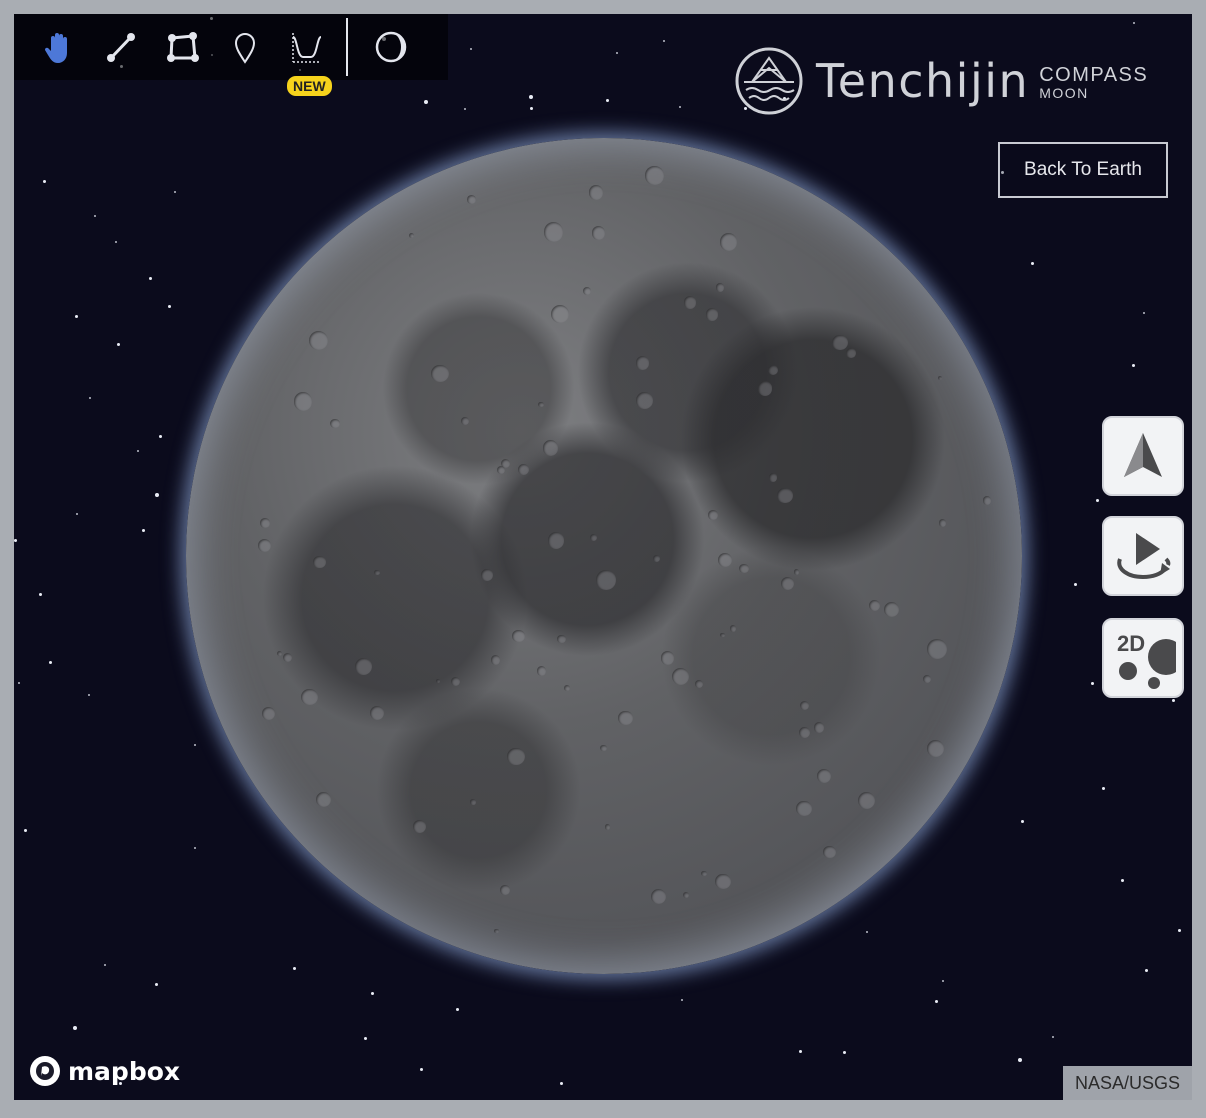 The height and width of the screenshot is (1118, 1206). What do you see at coordinates (1127, 1083) in the screenshot?
I see `attribution-label: NASA/USGS` at bounding box center [1127, 1083].